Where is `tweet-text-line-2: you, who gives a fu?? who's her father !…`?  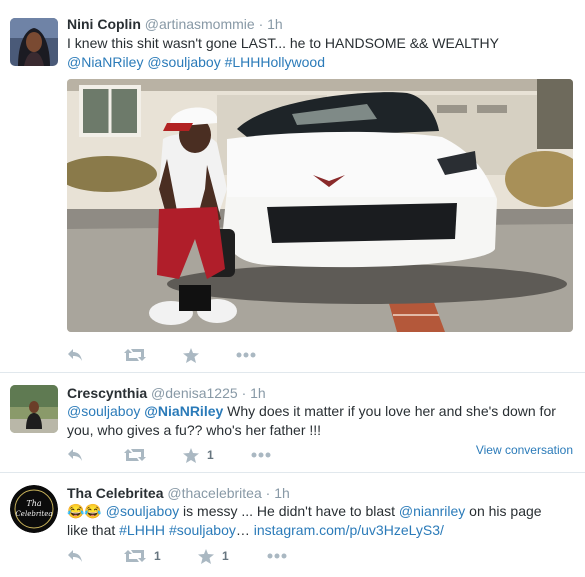 tweet-text-line-2: you, who gives a fu?? who's her father !… is located at coordinates (194, 430).